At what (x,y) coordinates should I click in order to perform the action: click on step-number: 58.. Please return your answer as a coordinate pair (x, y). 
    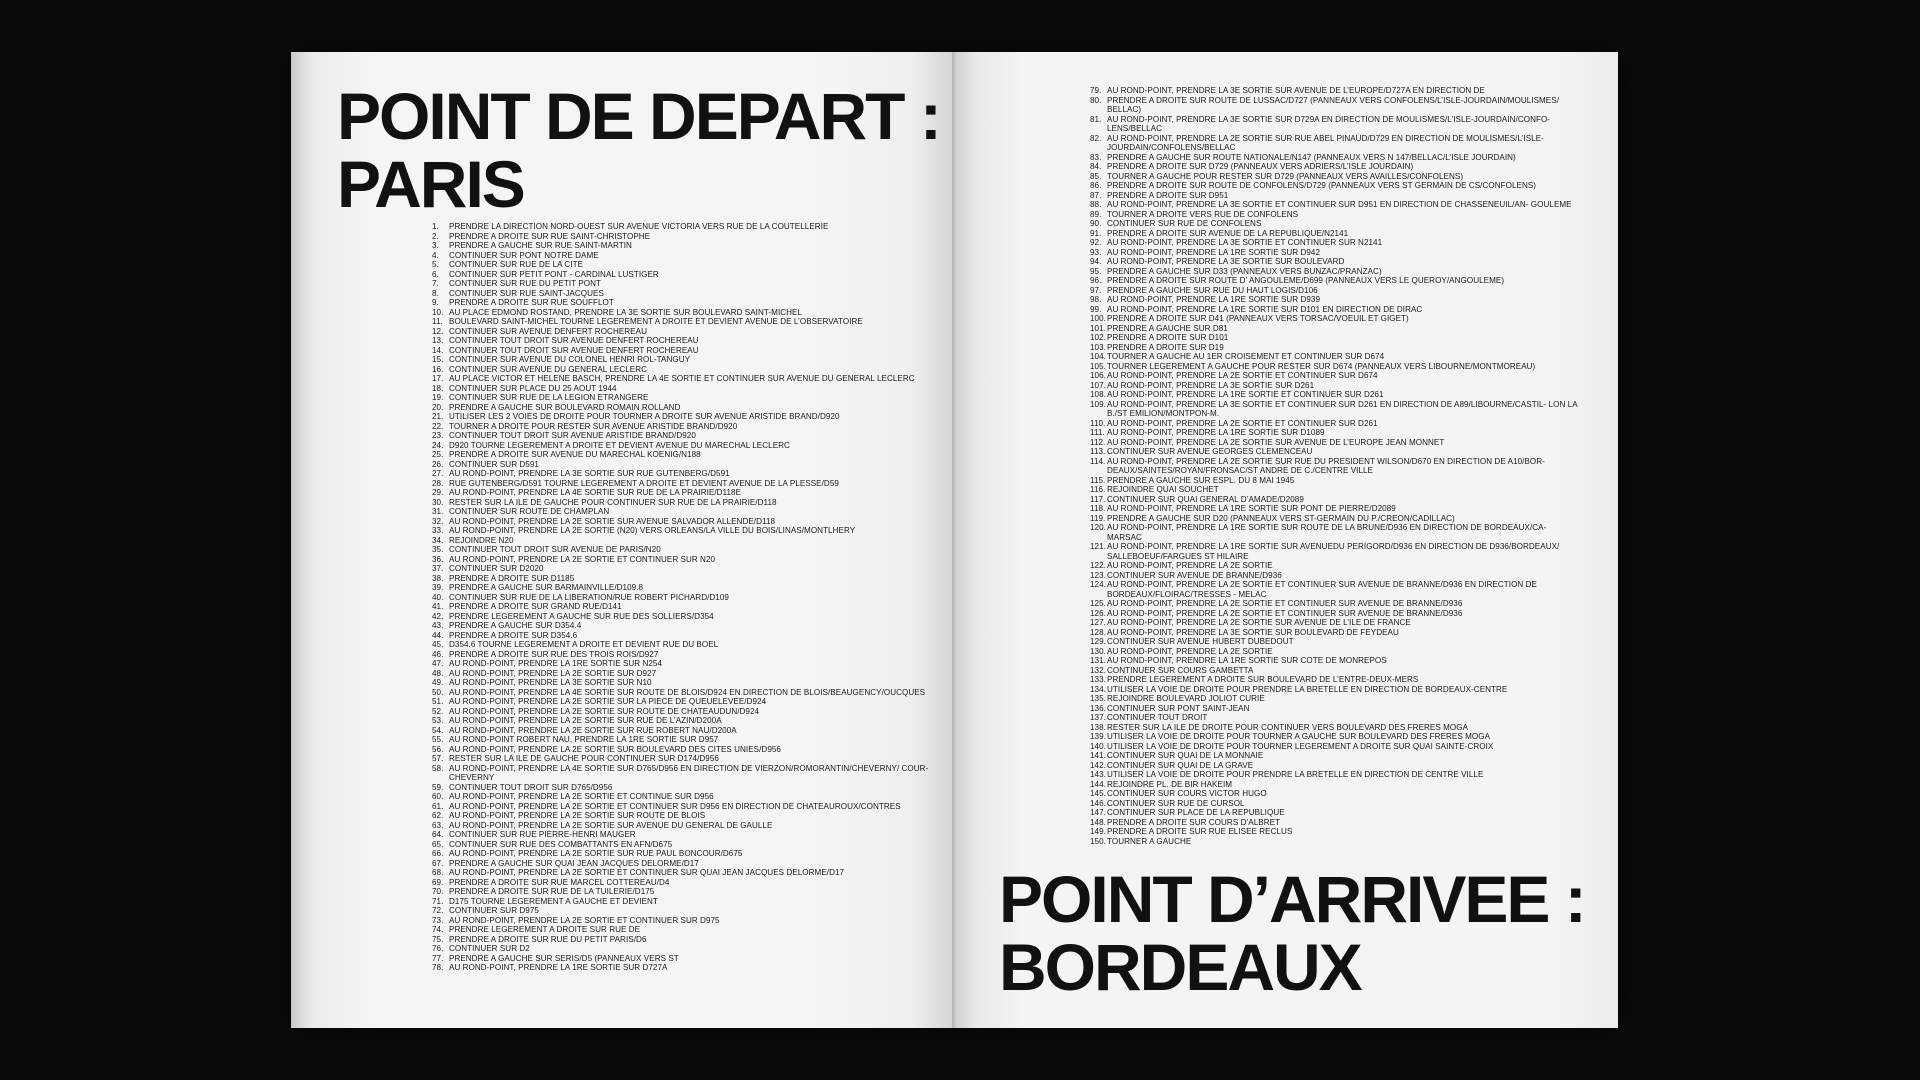
    Looking at the image, I should click on (438, 768).